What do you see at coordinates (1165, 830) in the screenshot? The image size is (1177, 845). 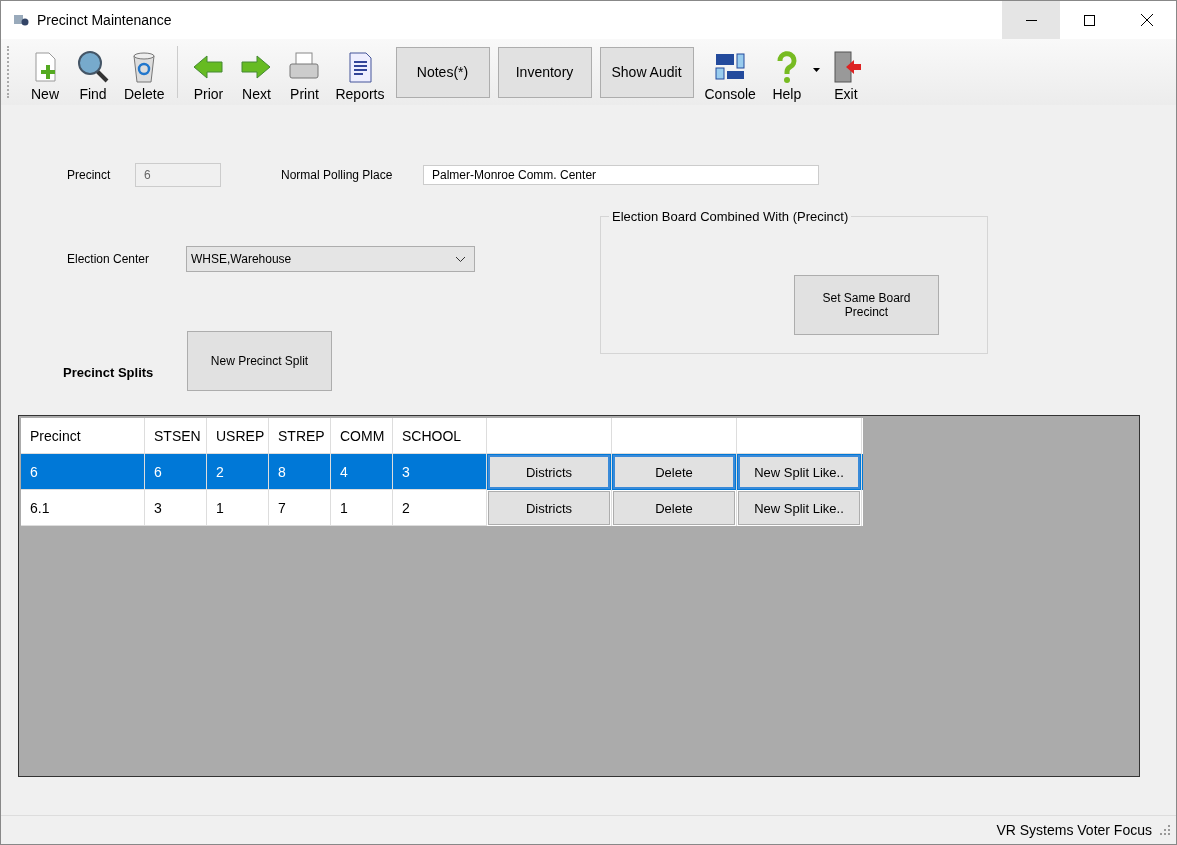 I see `resize-grip-icon` at bounding box center [1165, 830].